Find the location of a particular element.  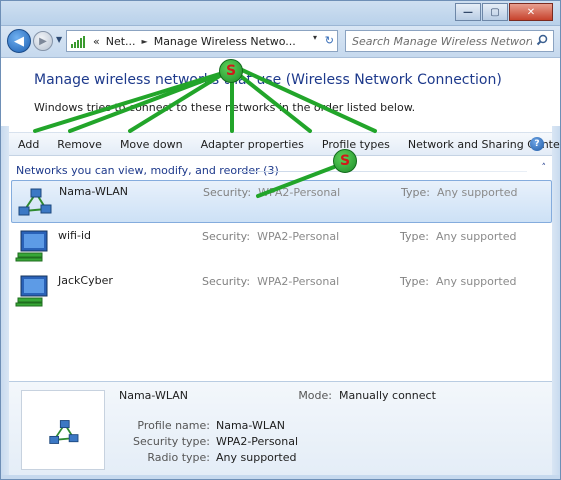

adapter-properties-button: Adapter properties is located at coordinates (252, 144).